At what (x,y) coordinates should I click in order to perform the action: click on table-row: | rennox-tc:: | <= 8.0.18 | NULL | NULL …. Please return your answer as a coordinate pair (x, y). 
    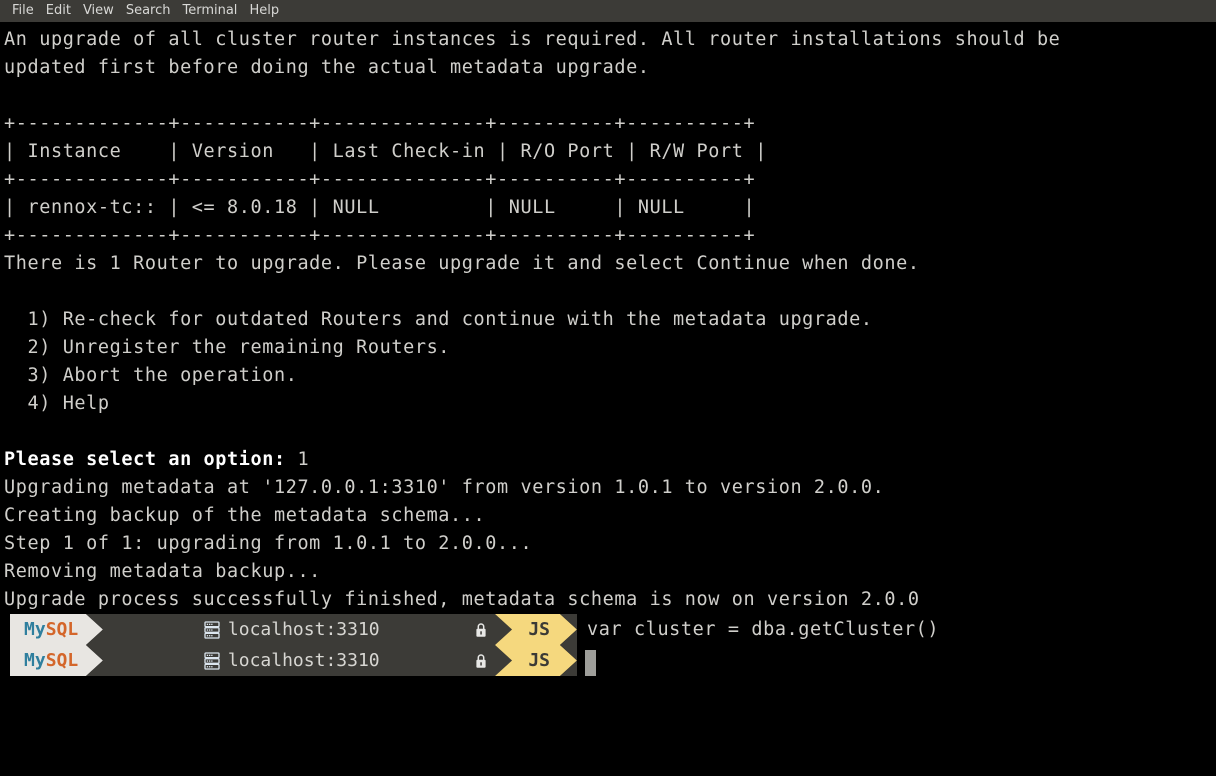
    Looking at the image, I should click on (380, 207).